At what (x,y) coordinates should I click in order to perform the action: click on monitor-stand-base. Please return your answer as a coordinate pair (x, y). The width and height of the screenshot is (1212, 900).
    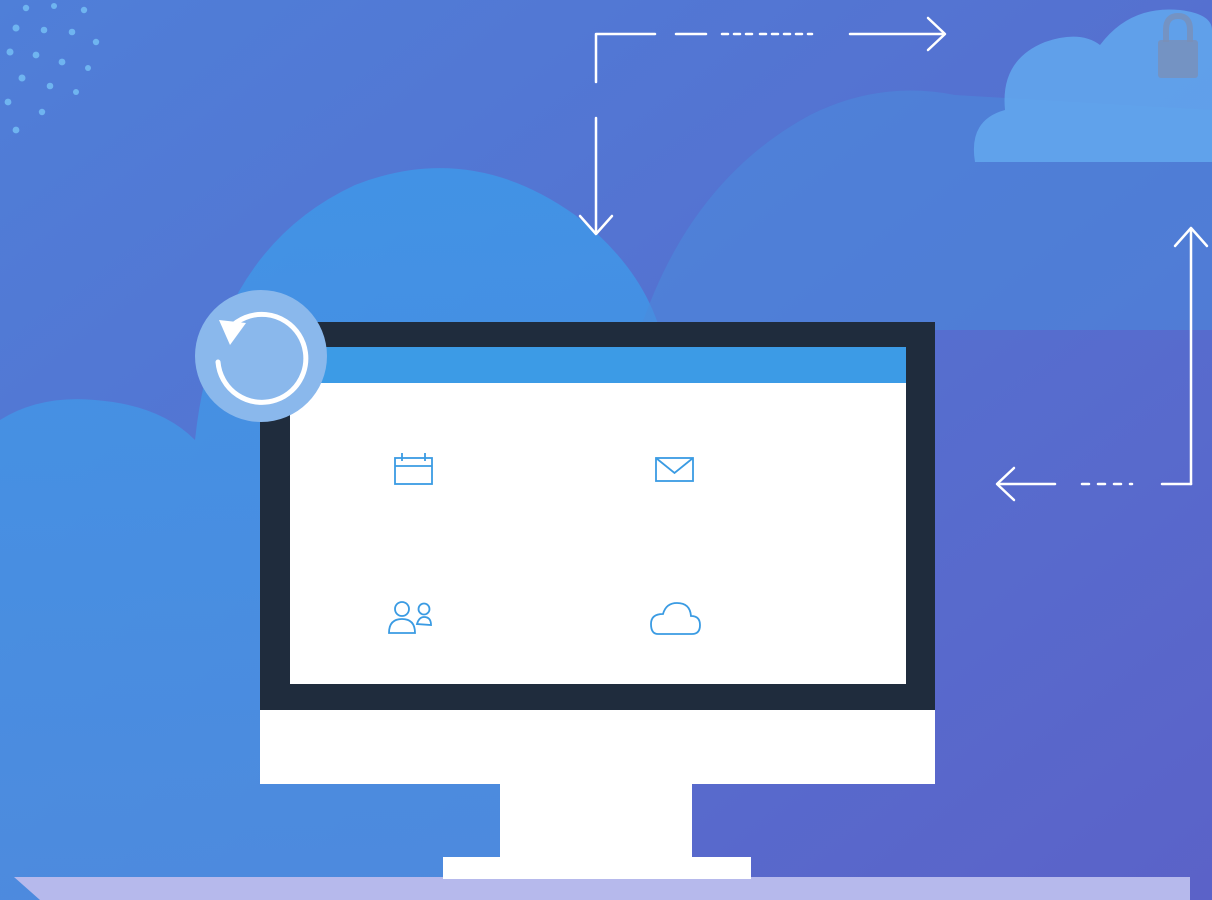
    Looking at the image, I should click on (597, 868).